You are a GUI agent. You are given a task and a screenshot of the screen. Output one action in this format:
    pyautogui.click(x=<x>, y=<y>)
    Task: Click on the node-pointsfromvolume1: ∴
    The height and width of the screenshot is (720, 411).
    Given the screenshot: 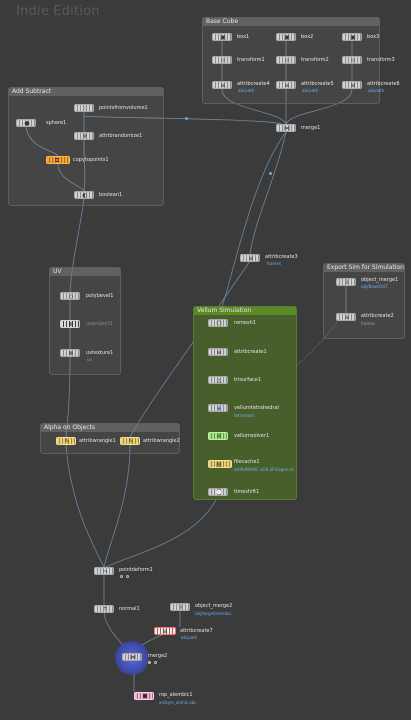 What is the action you would take?
    pyautogui.click(x=84, y=108)
    